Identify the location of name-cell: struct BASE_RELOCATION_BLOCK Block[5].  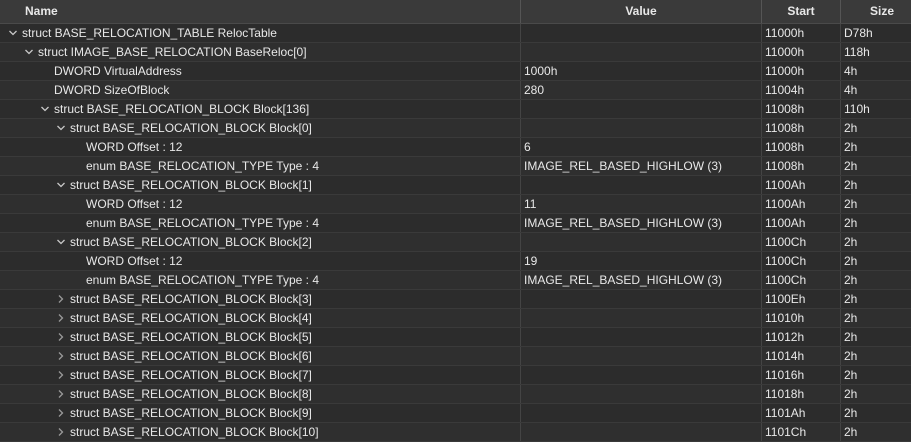
(260, 337).